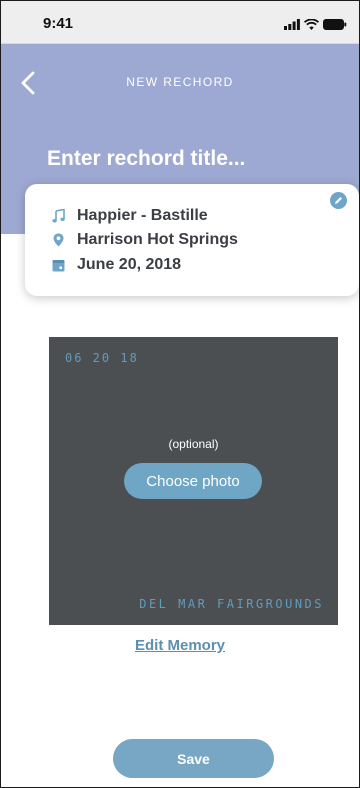 The image size is (360, 788). Describe the element at coordinates (311, 26) in the screenshot. I see `wifi-icon` at that location.